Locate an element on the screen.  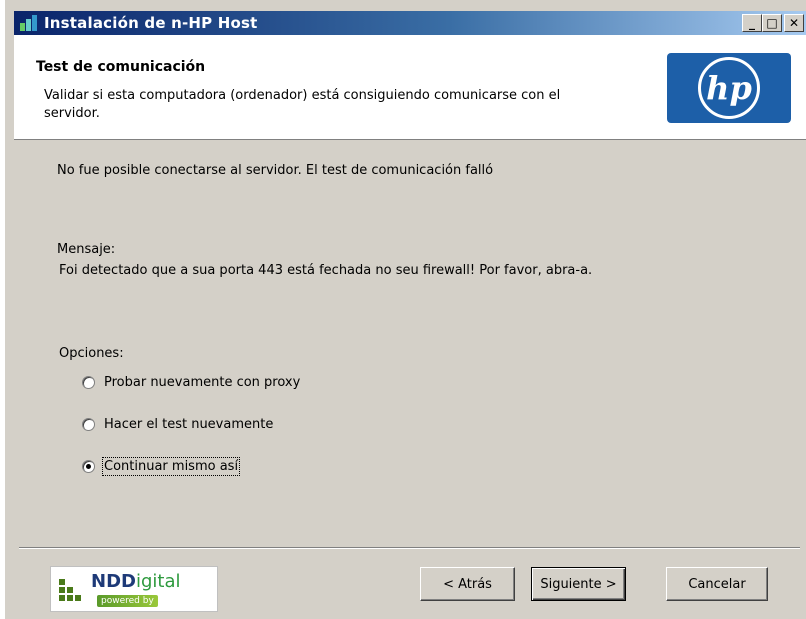
back-button: < Atrás is located at coordinates (467, 584).